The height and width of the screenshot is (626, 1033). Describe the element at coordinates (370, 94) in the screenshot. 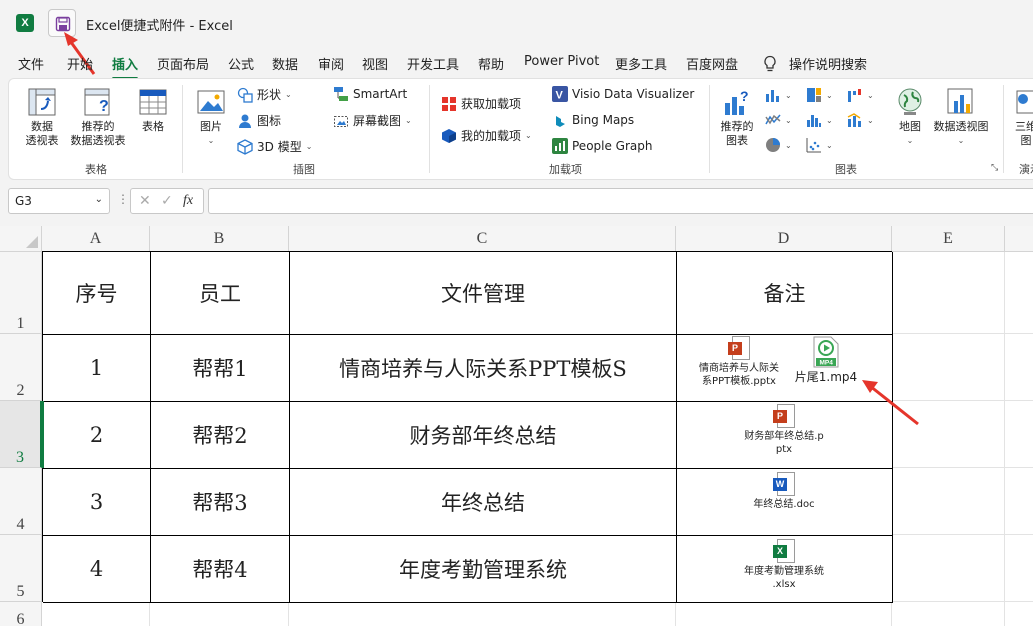

I see `smartart-button: SmartArt` at that location.